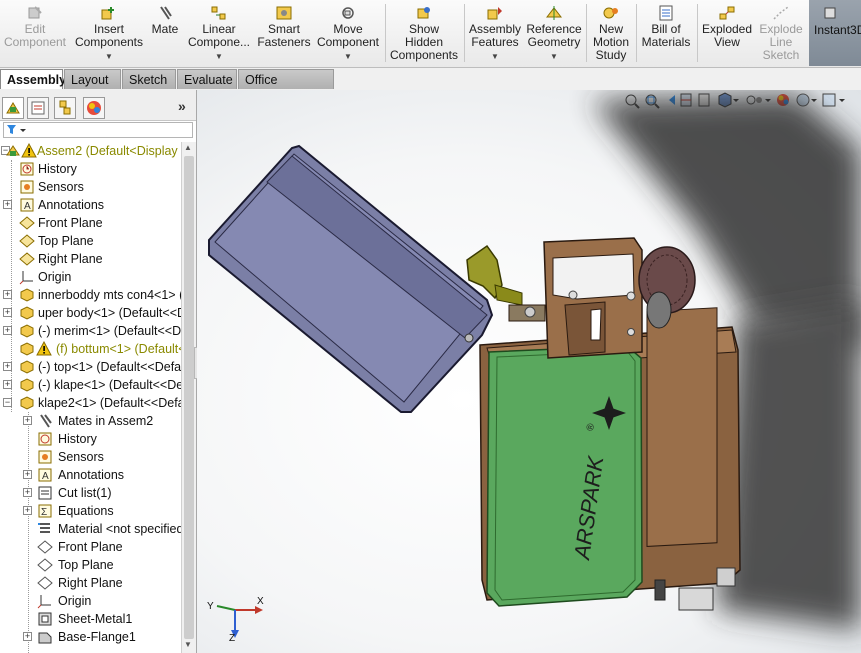  I want to click on part-icon, so click(27, 331).